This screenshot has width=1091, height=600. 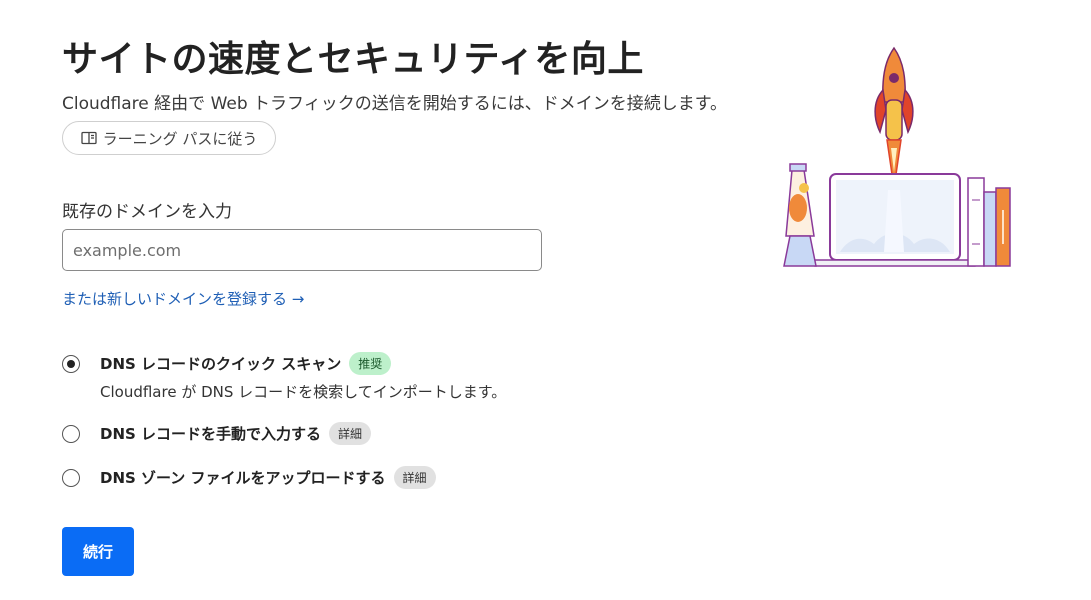 What do you see at coordinates (98, 551) in the screenshot?
I see `continue-button: 続行` at bounding box center [98, 551].